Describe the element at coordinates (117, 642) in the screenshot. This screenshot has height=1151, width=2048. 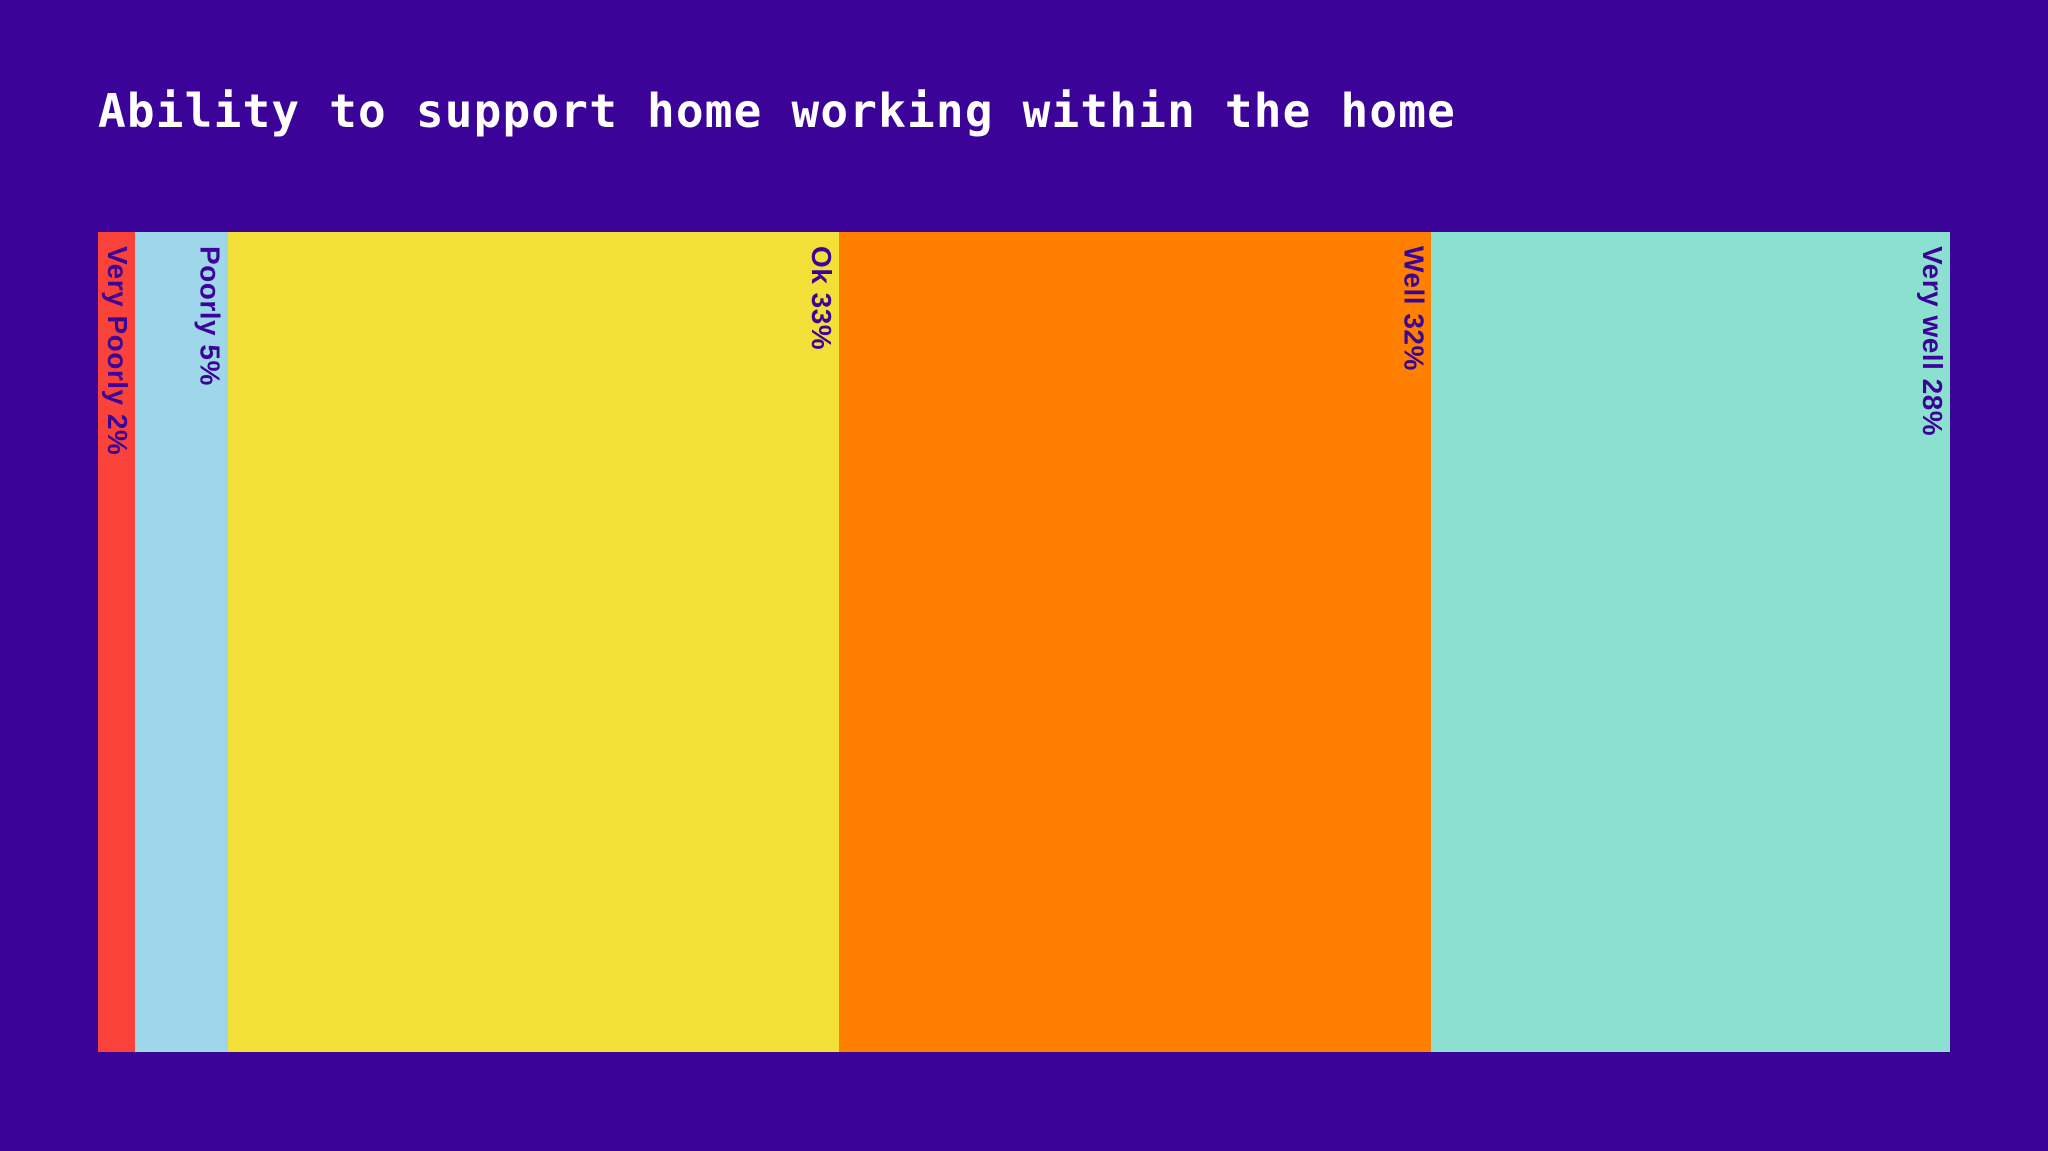
I see `bar-segment-very-poorly: Very Poorly 2%` at that location.